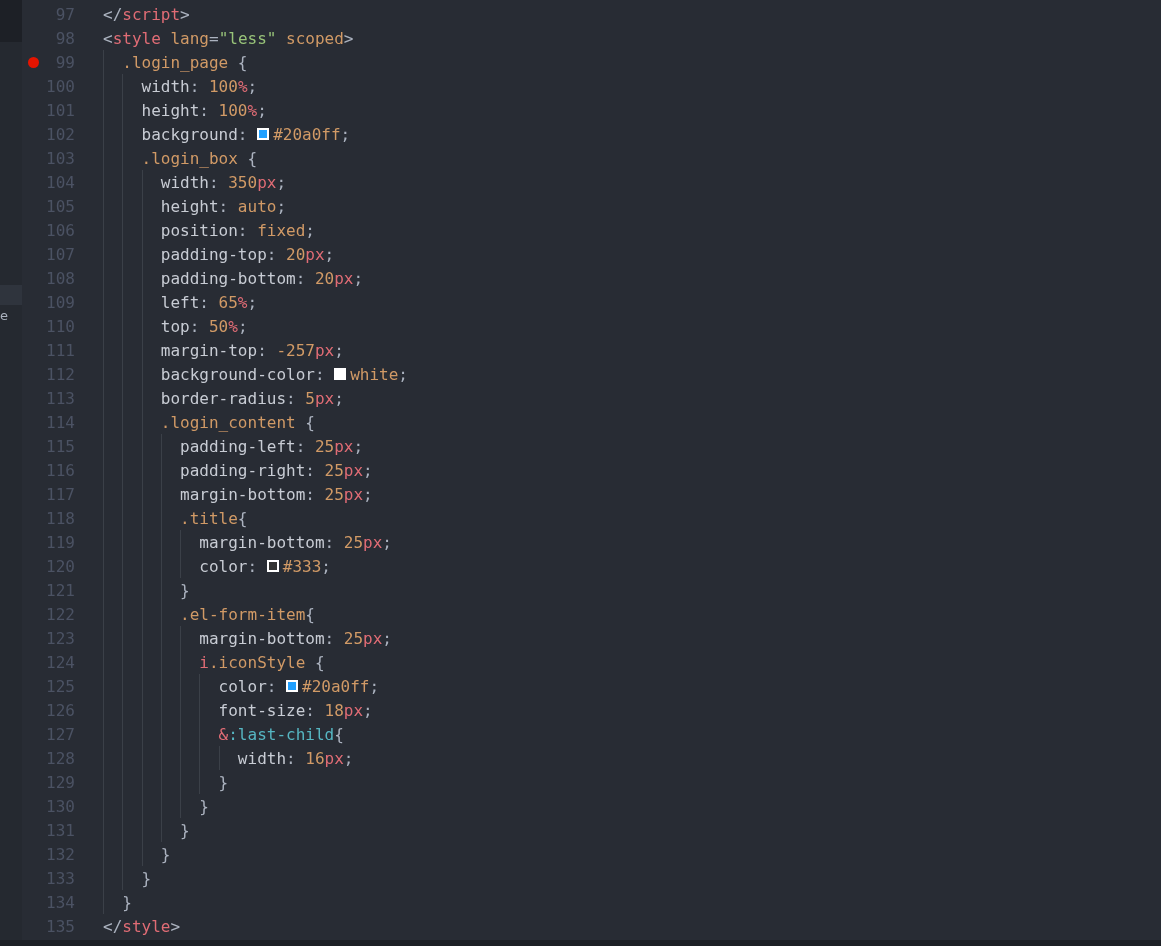 The image size is (1161, 946). Describe the element at coordinates (262, 662) in the screenshot. I see `code-text: i.iconStyle {` at that location.